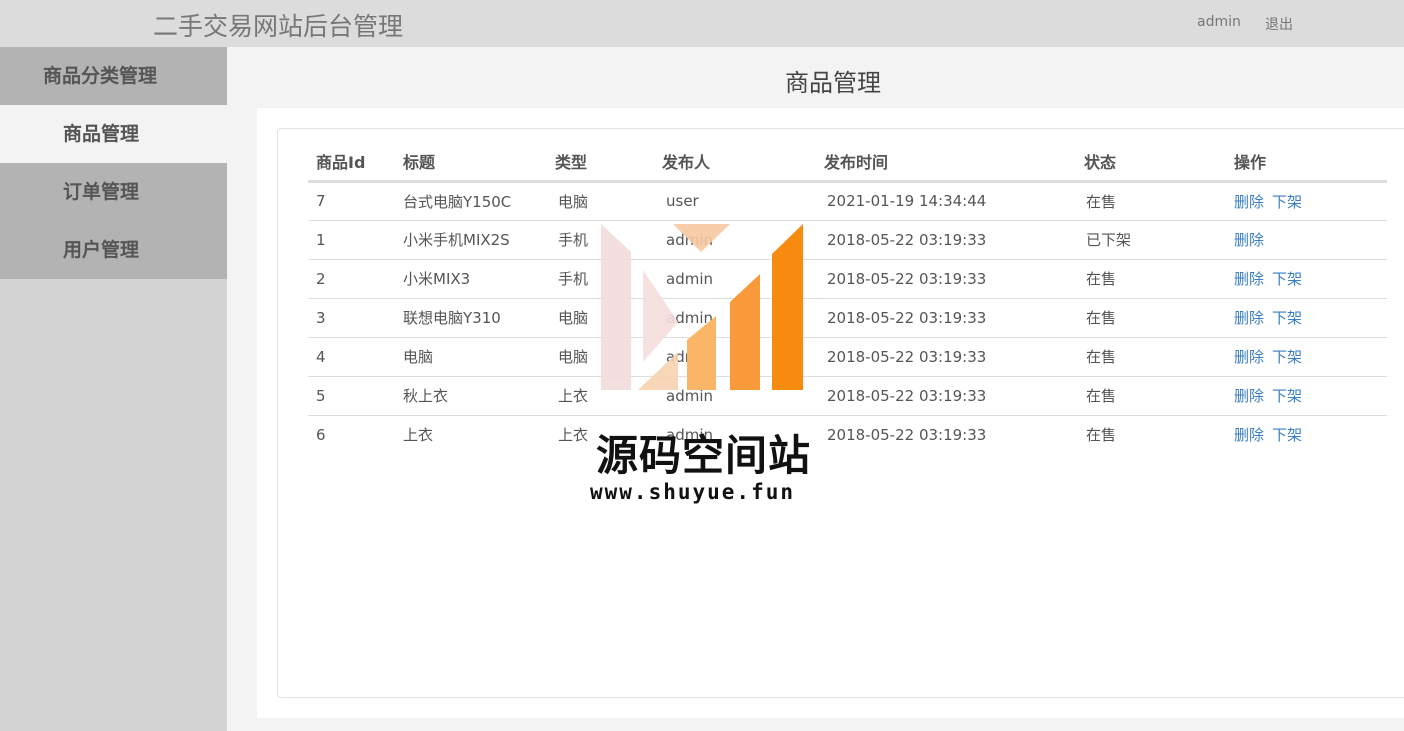 This screenshot has width=1404, height=731. I want to click on logout-link: 退出, so click(1279, 24).